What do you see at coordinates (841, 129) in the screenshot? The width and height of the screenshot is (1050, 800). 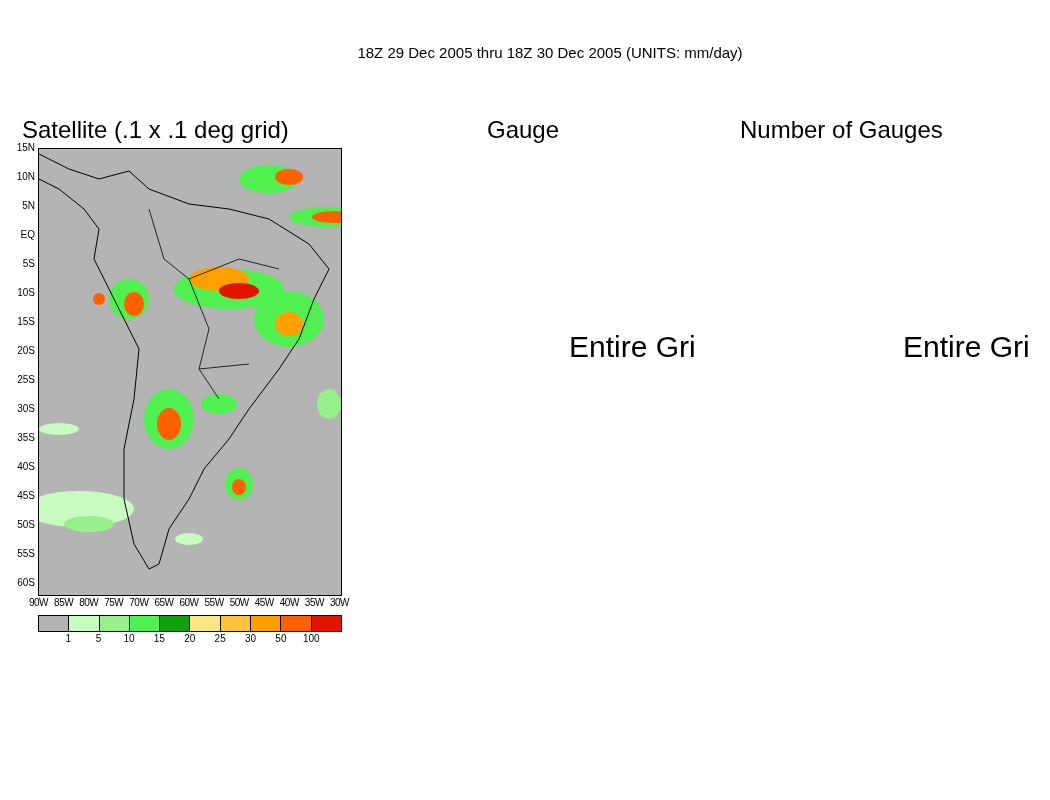 I see `panel-title: Number of Gauges` at bounding box center [841, 129].